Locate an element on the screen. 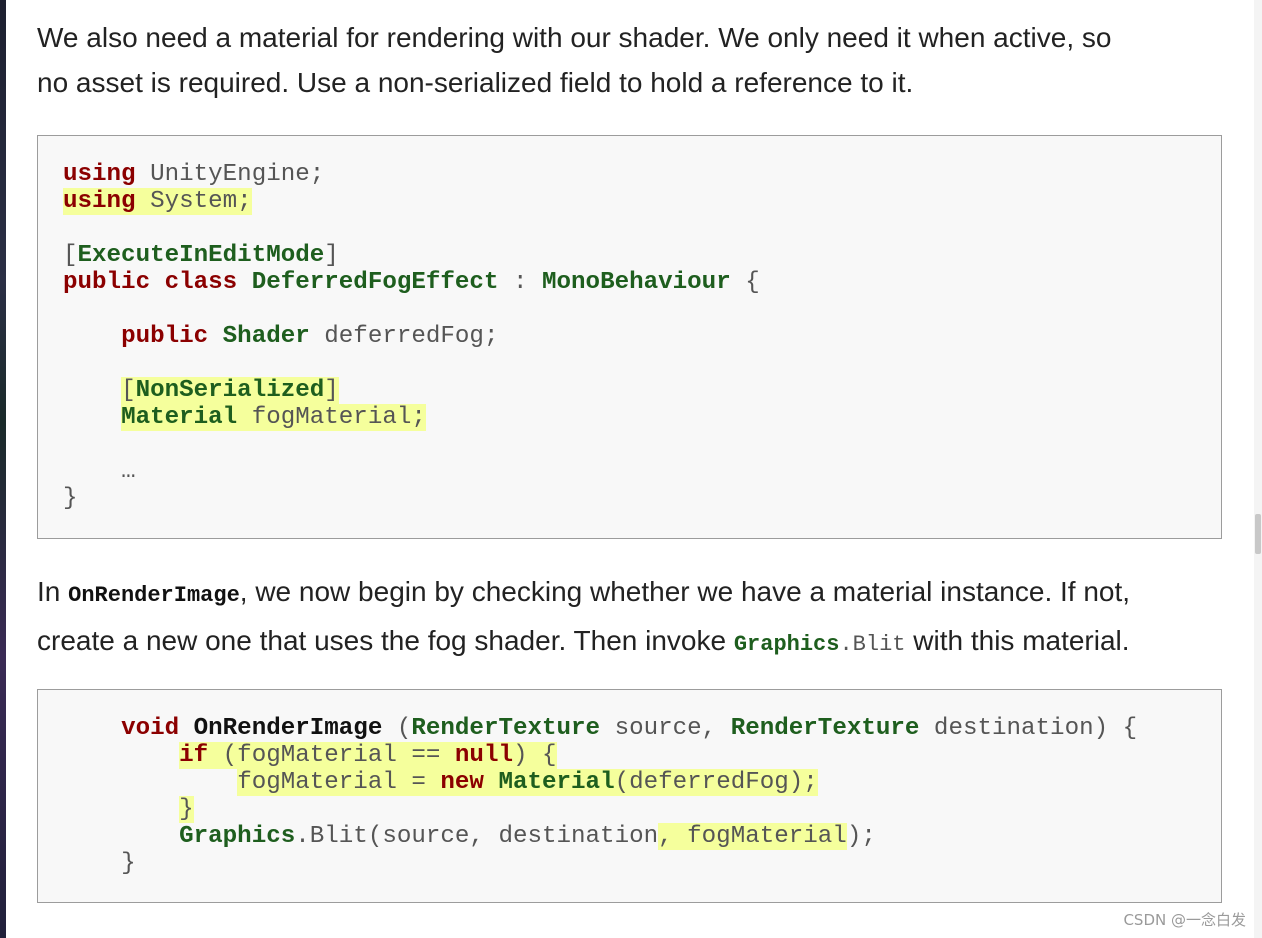 Image resolution: width=1262 pixels, height=938 pixels. code-open-paren: ( is located at coordinates (397, 728).